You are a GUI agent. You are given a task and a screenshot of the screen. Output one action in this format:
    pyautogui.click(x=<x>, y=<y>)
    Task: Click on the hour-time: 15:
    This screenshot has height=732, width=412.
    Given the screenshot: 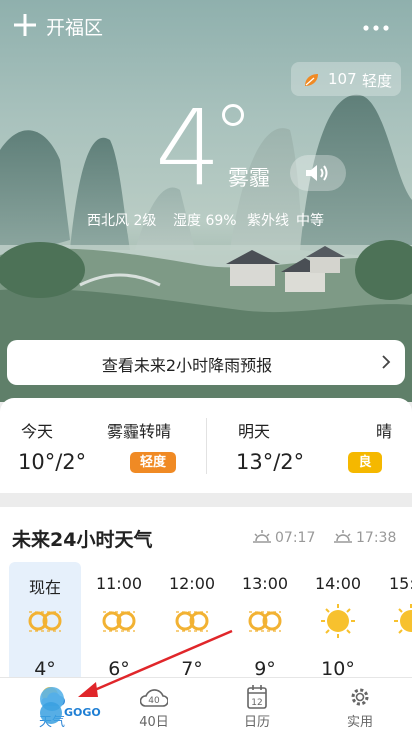 What is the action you would take?
    pyautogui.click(x=400, y=583)
    